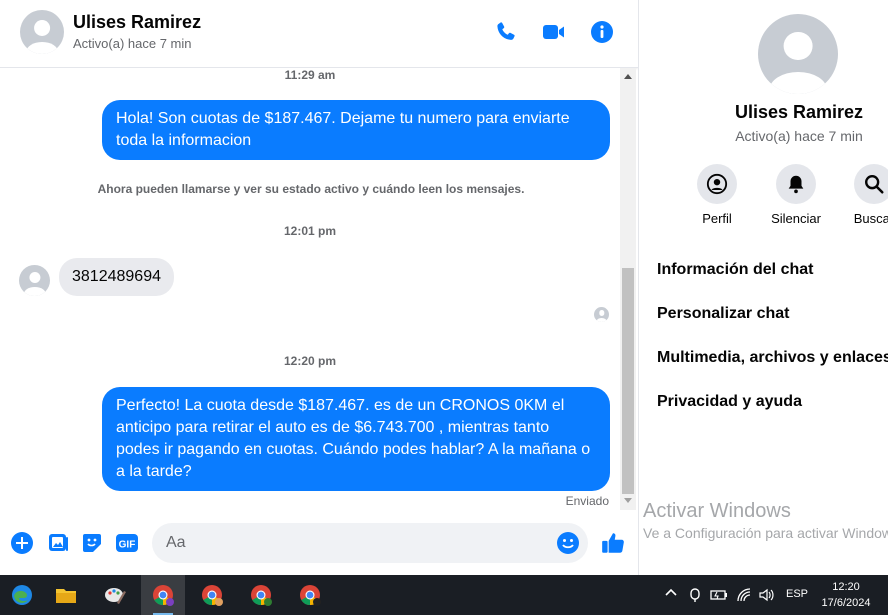  I want to click on timestamp: 12:20 pm, so click(310, 361).